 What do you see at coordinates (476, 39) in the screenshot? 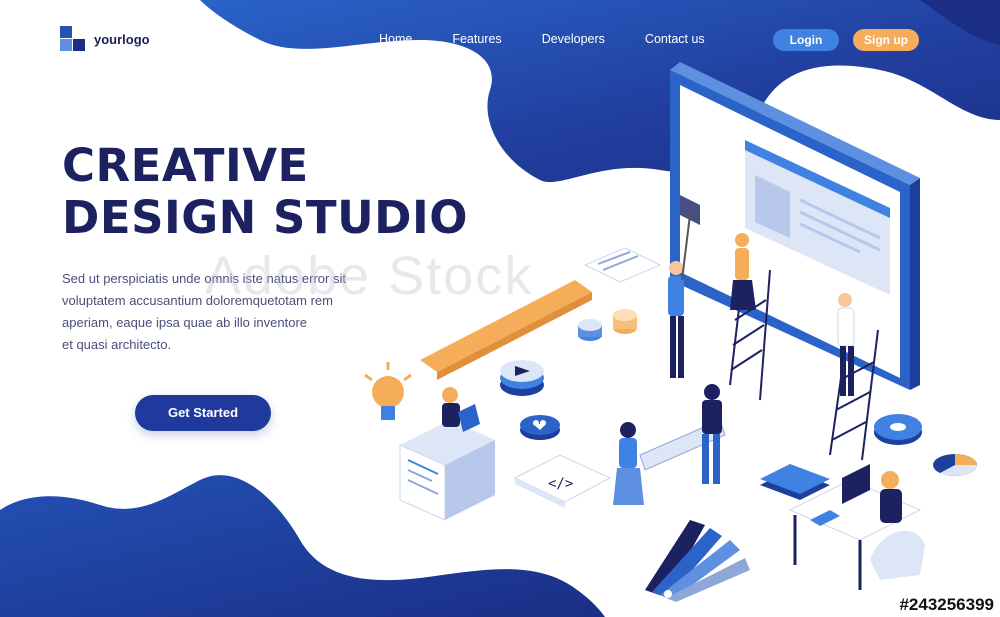
I see `nav-item-features: Features` at bounding box center [476, 39].